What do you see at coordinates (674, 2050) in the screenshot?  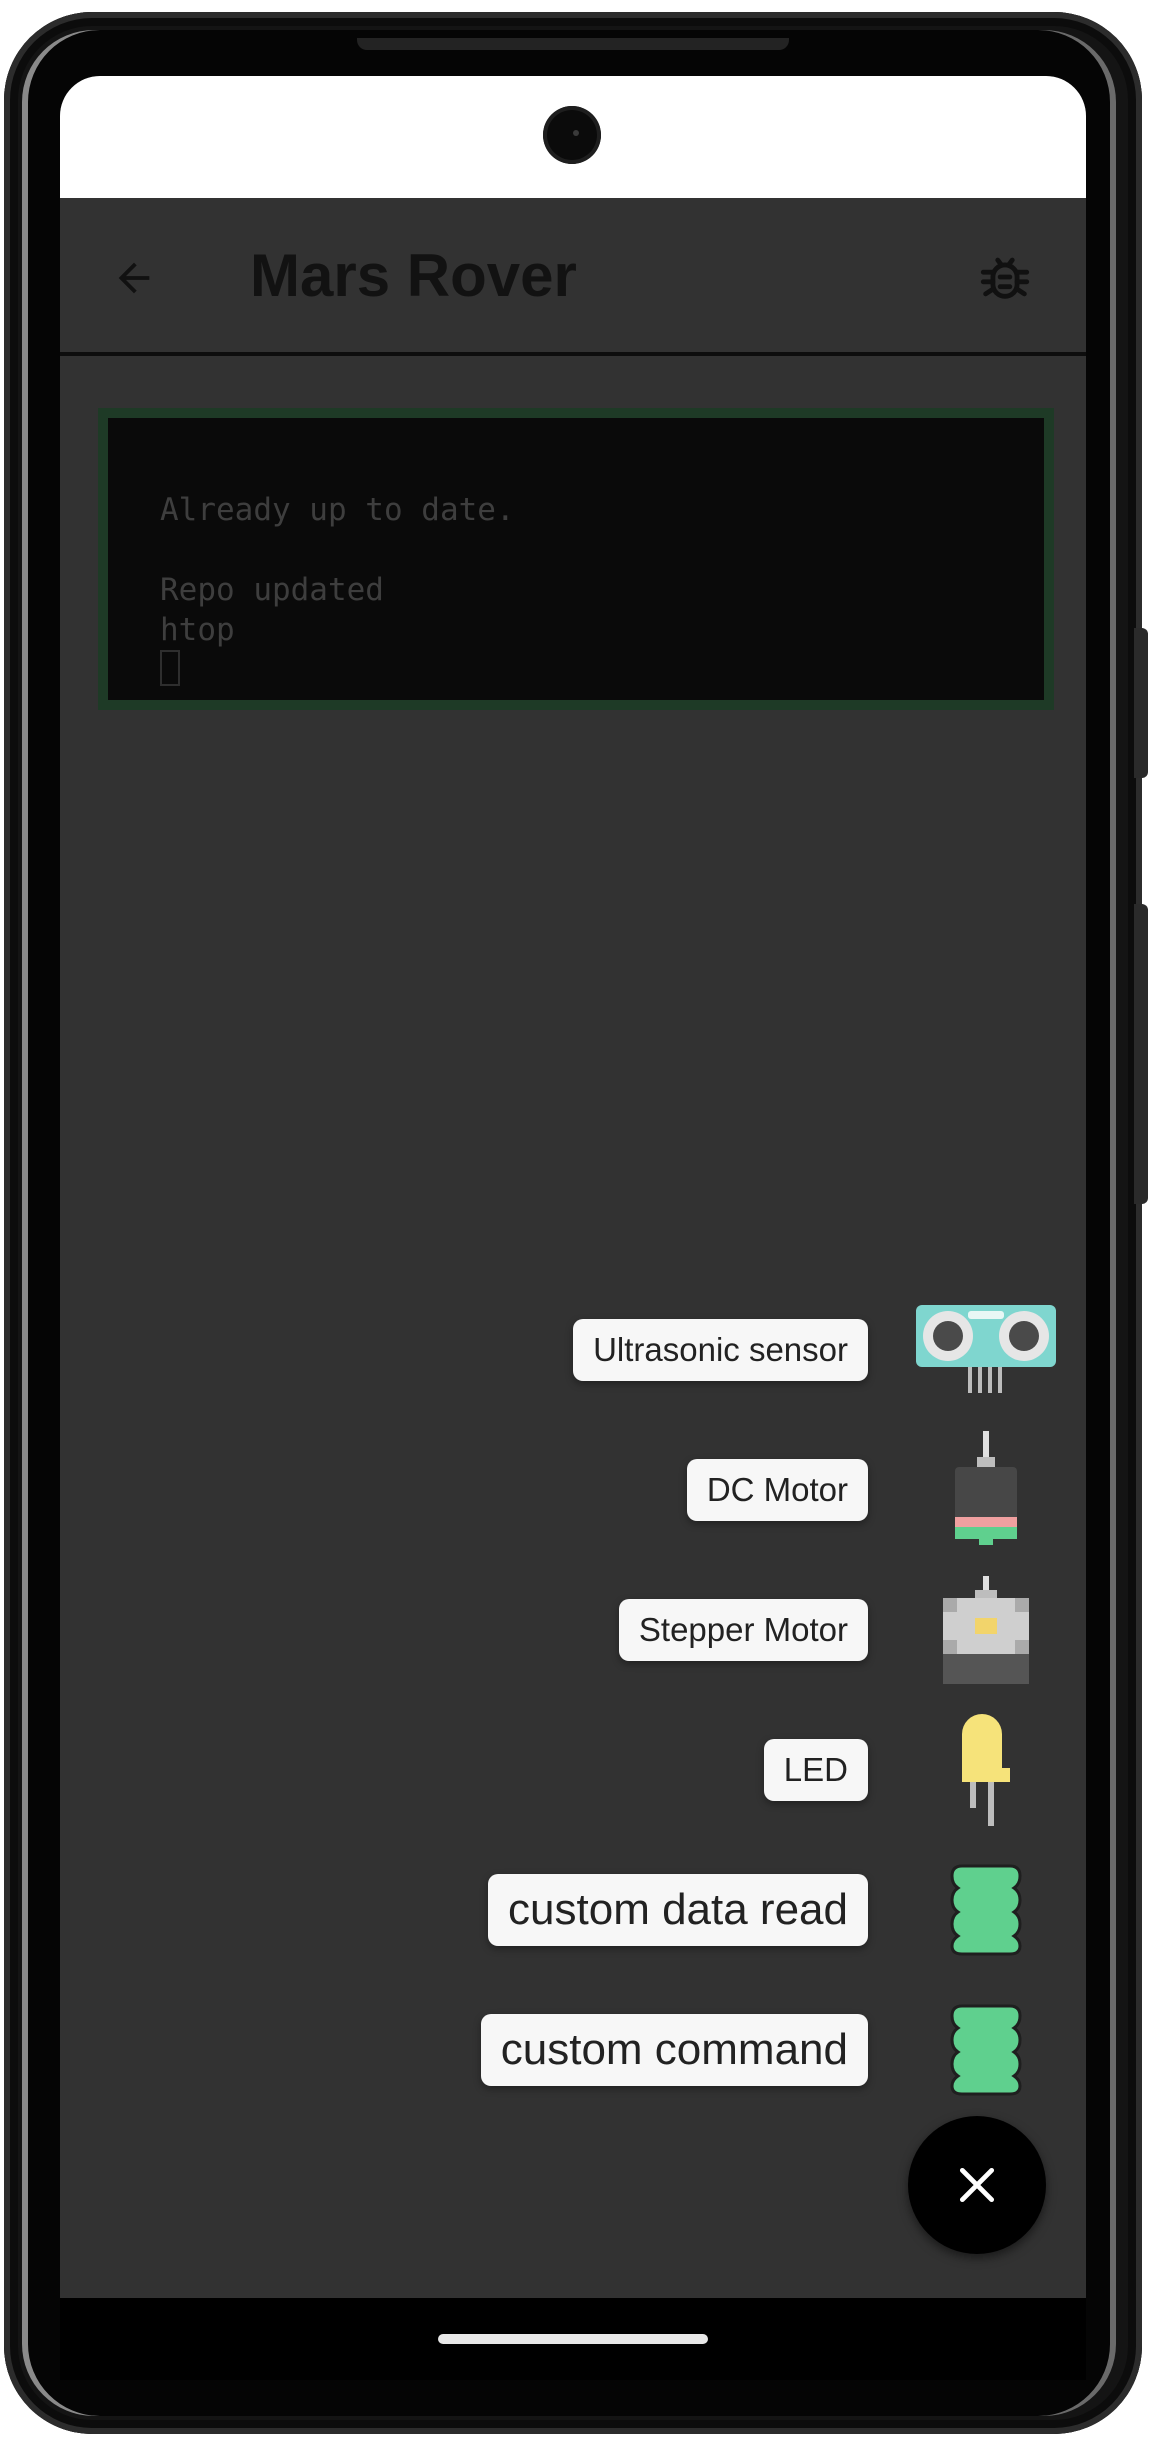 I see `speed-dial-label: custom command` at bounding box center [674, 2050].